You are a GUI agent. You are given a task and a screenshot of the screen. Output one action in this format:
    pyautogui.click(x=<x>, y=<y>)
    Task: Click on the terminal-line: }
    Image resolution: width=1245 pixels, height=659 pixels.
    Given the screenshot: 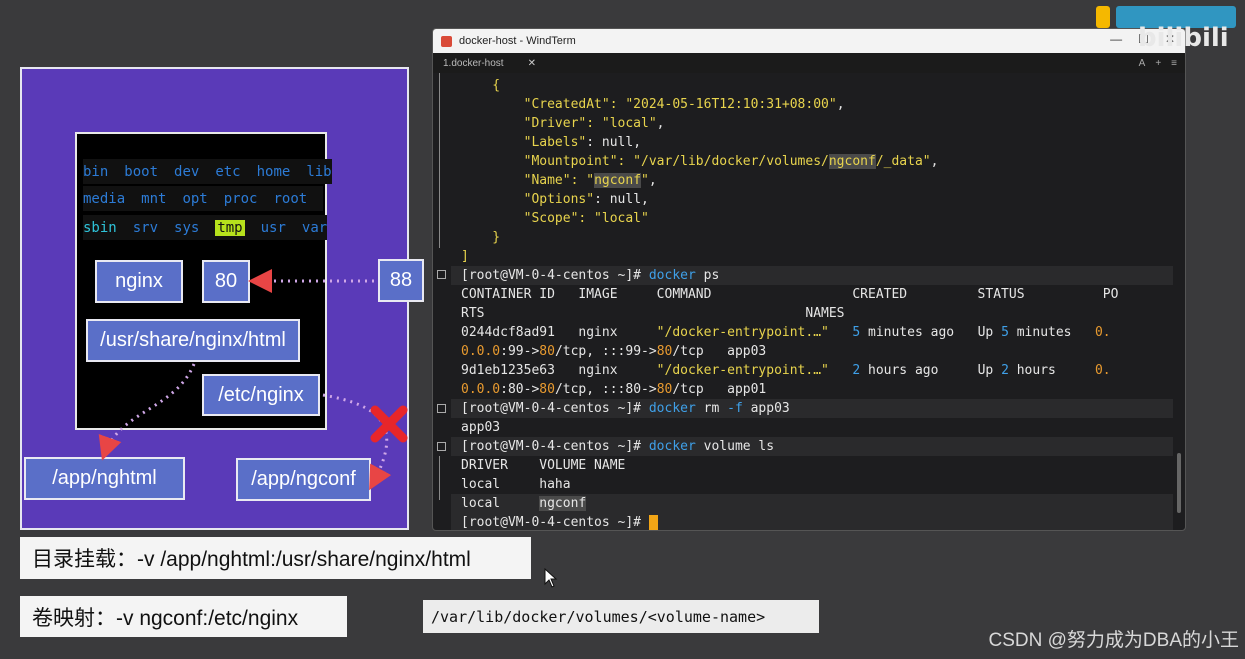 What is the action you would take?
    pyautogui.click(x=481, y=237)
    